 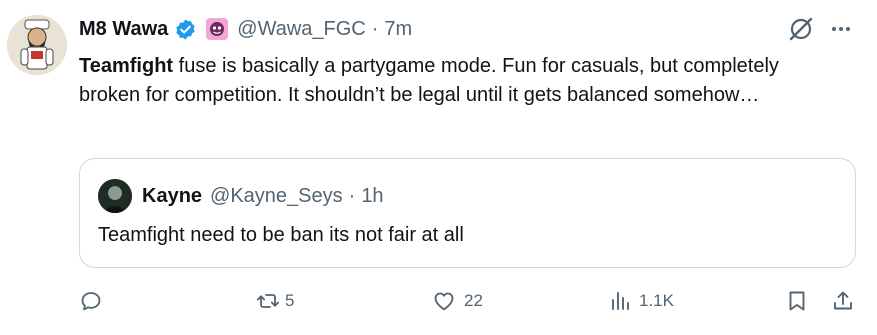 I want to click on author-handle: @Wawa_FGC, so click(x=301, y=29).